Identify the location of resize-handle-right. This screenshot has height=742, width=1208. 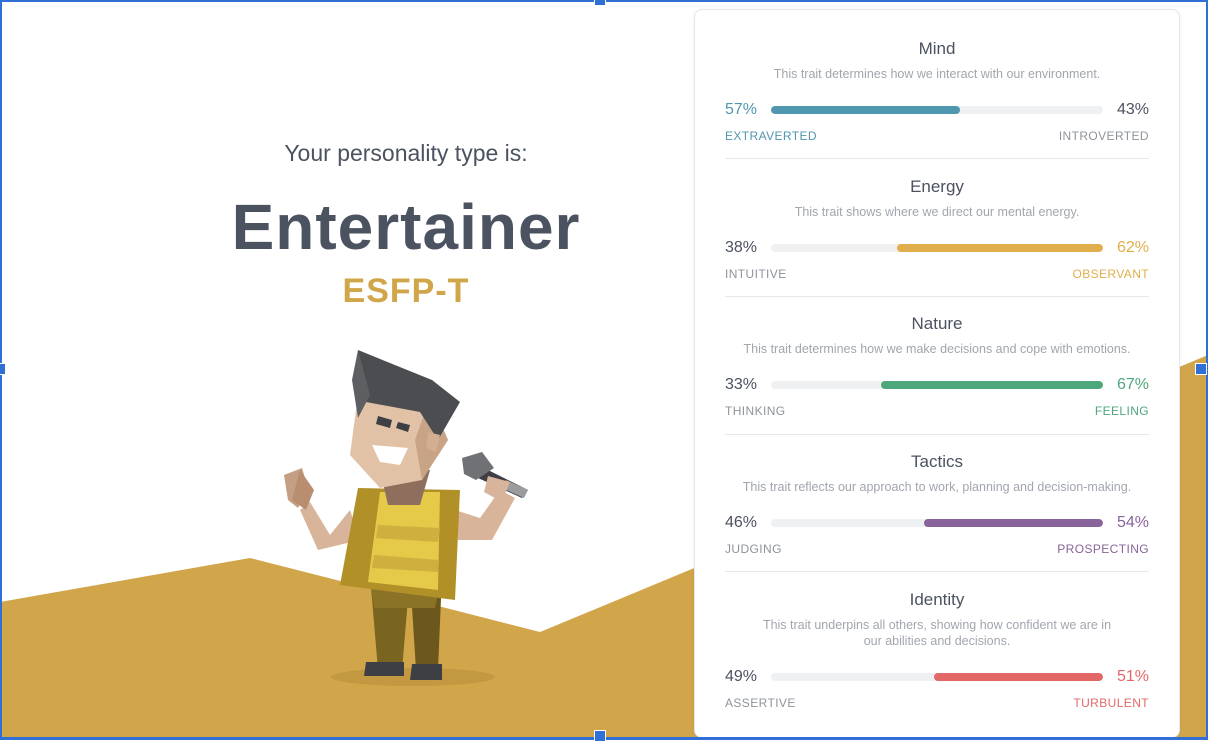
(1201, 369).